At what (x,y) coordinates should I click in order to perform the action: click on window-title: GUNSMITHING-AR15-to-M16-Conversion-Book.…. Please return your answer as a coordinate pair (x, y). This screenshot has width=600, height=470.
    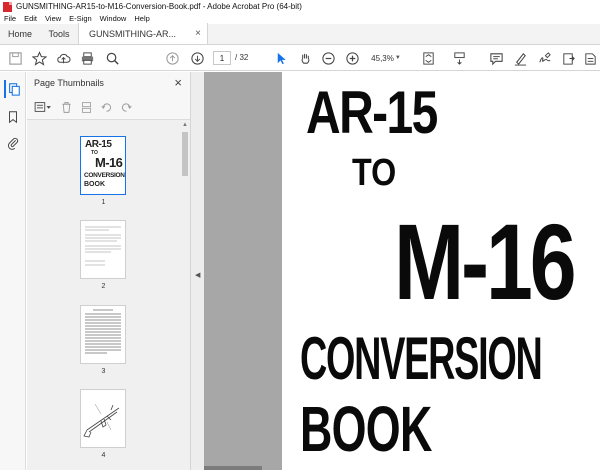
    Looking at the image, I should click on (159, 6).